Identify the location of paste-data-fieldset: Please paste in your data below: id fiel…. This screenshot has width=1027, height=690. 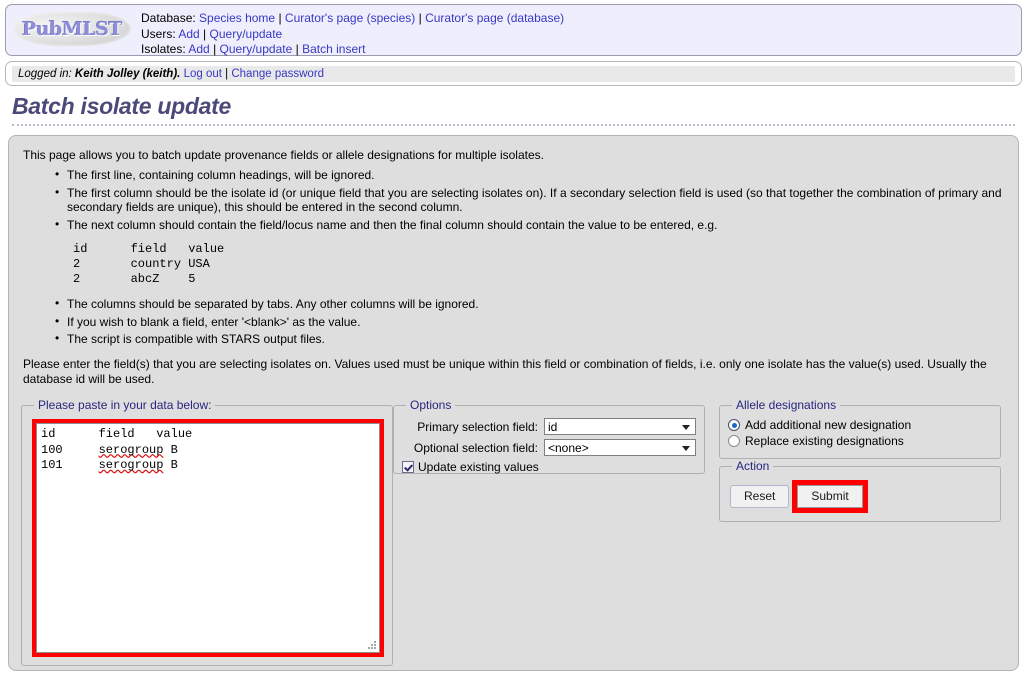
(207, 532).